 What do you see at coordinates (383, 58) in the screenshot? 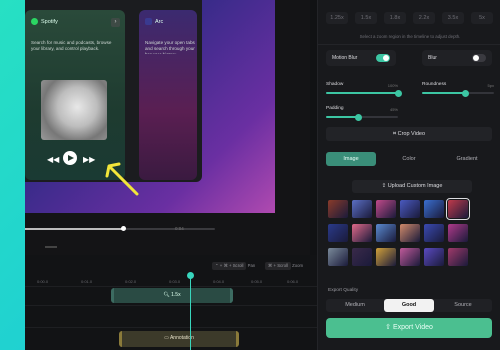
I see `motion-blur-switch` at bounding box center [383, 58].